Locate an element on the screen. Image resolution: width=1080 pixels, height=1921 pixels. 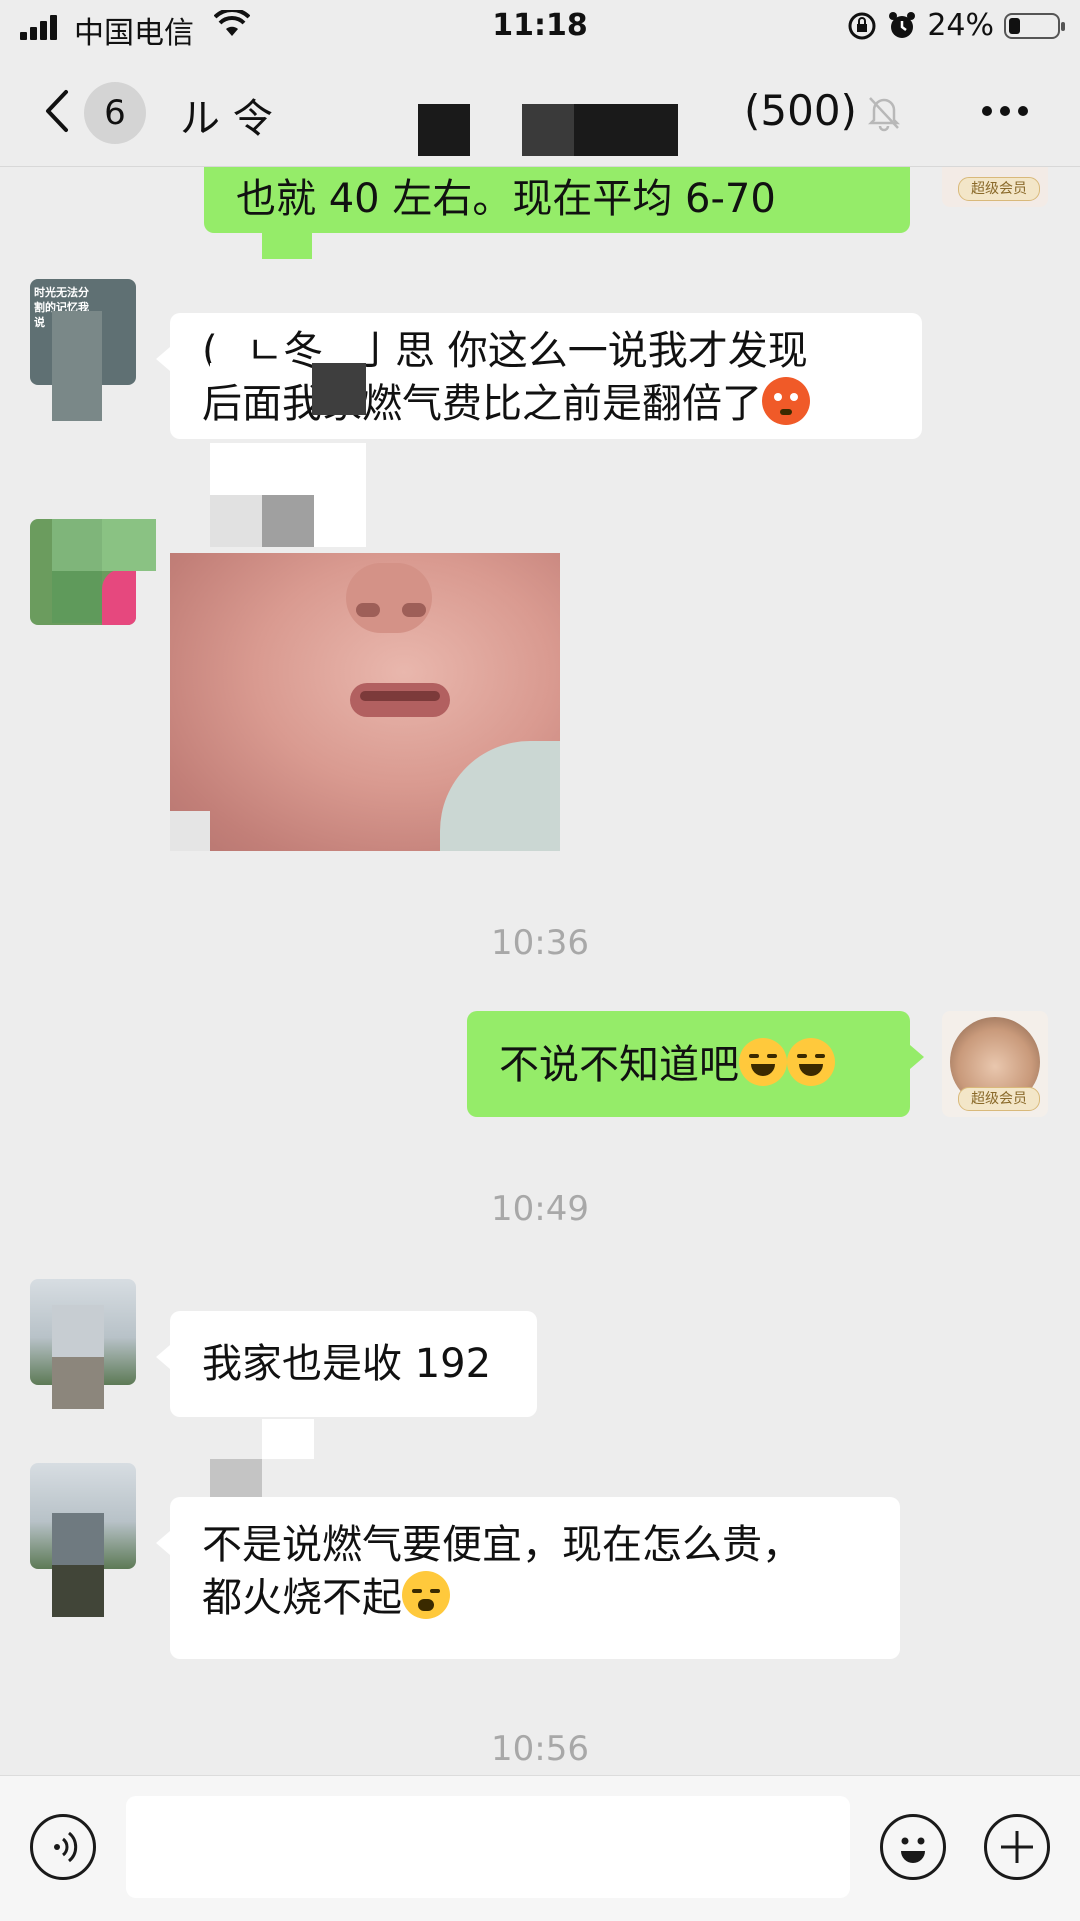
mute-bell-icon is located at coordinates (884, 114).